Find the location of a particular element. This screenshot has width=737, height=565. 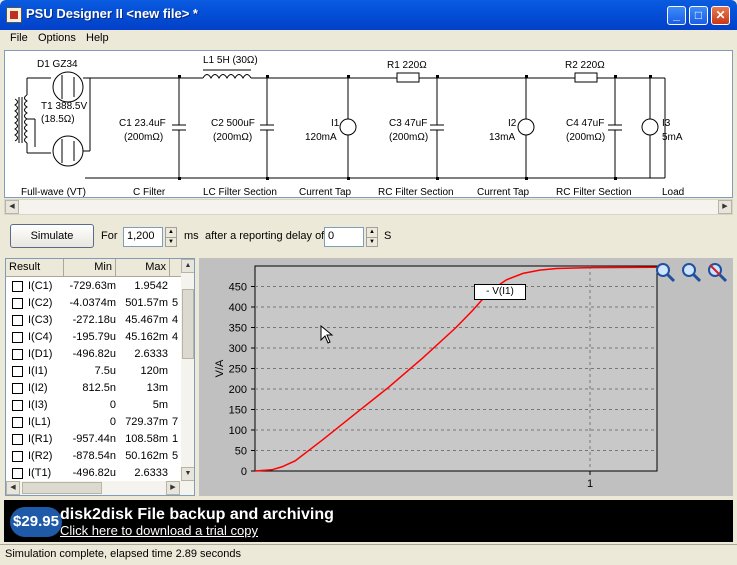

section-fullwave: Full-wave (VT) is located at coordinates (53, 192).